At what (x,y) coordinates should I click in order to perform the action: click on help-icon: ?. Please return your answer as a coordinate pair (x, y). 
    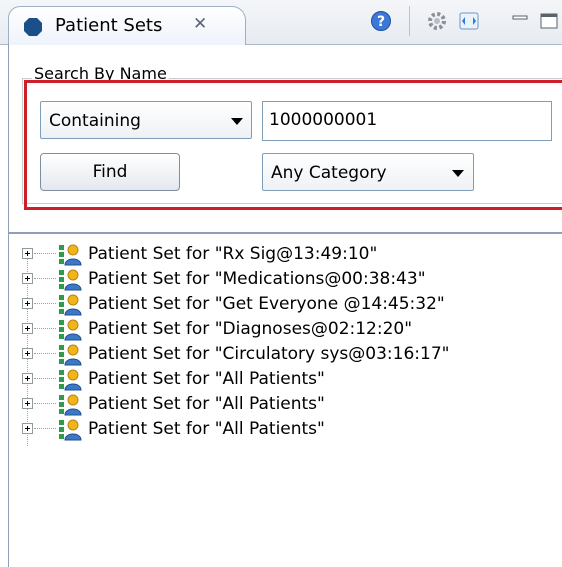
    Looking at the image, I should click on (381, 21).